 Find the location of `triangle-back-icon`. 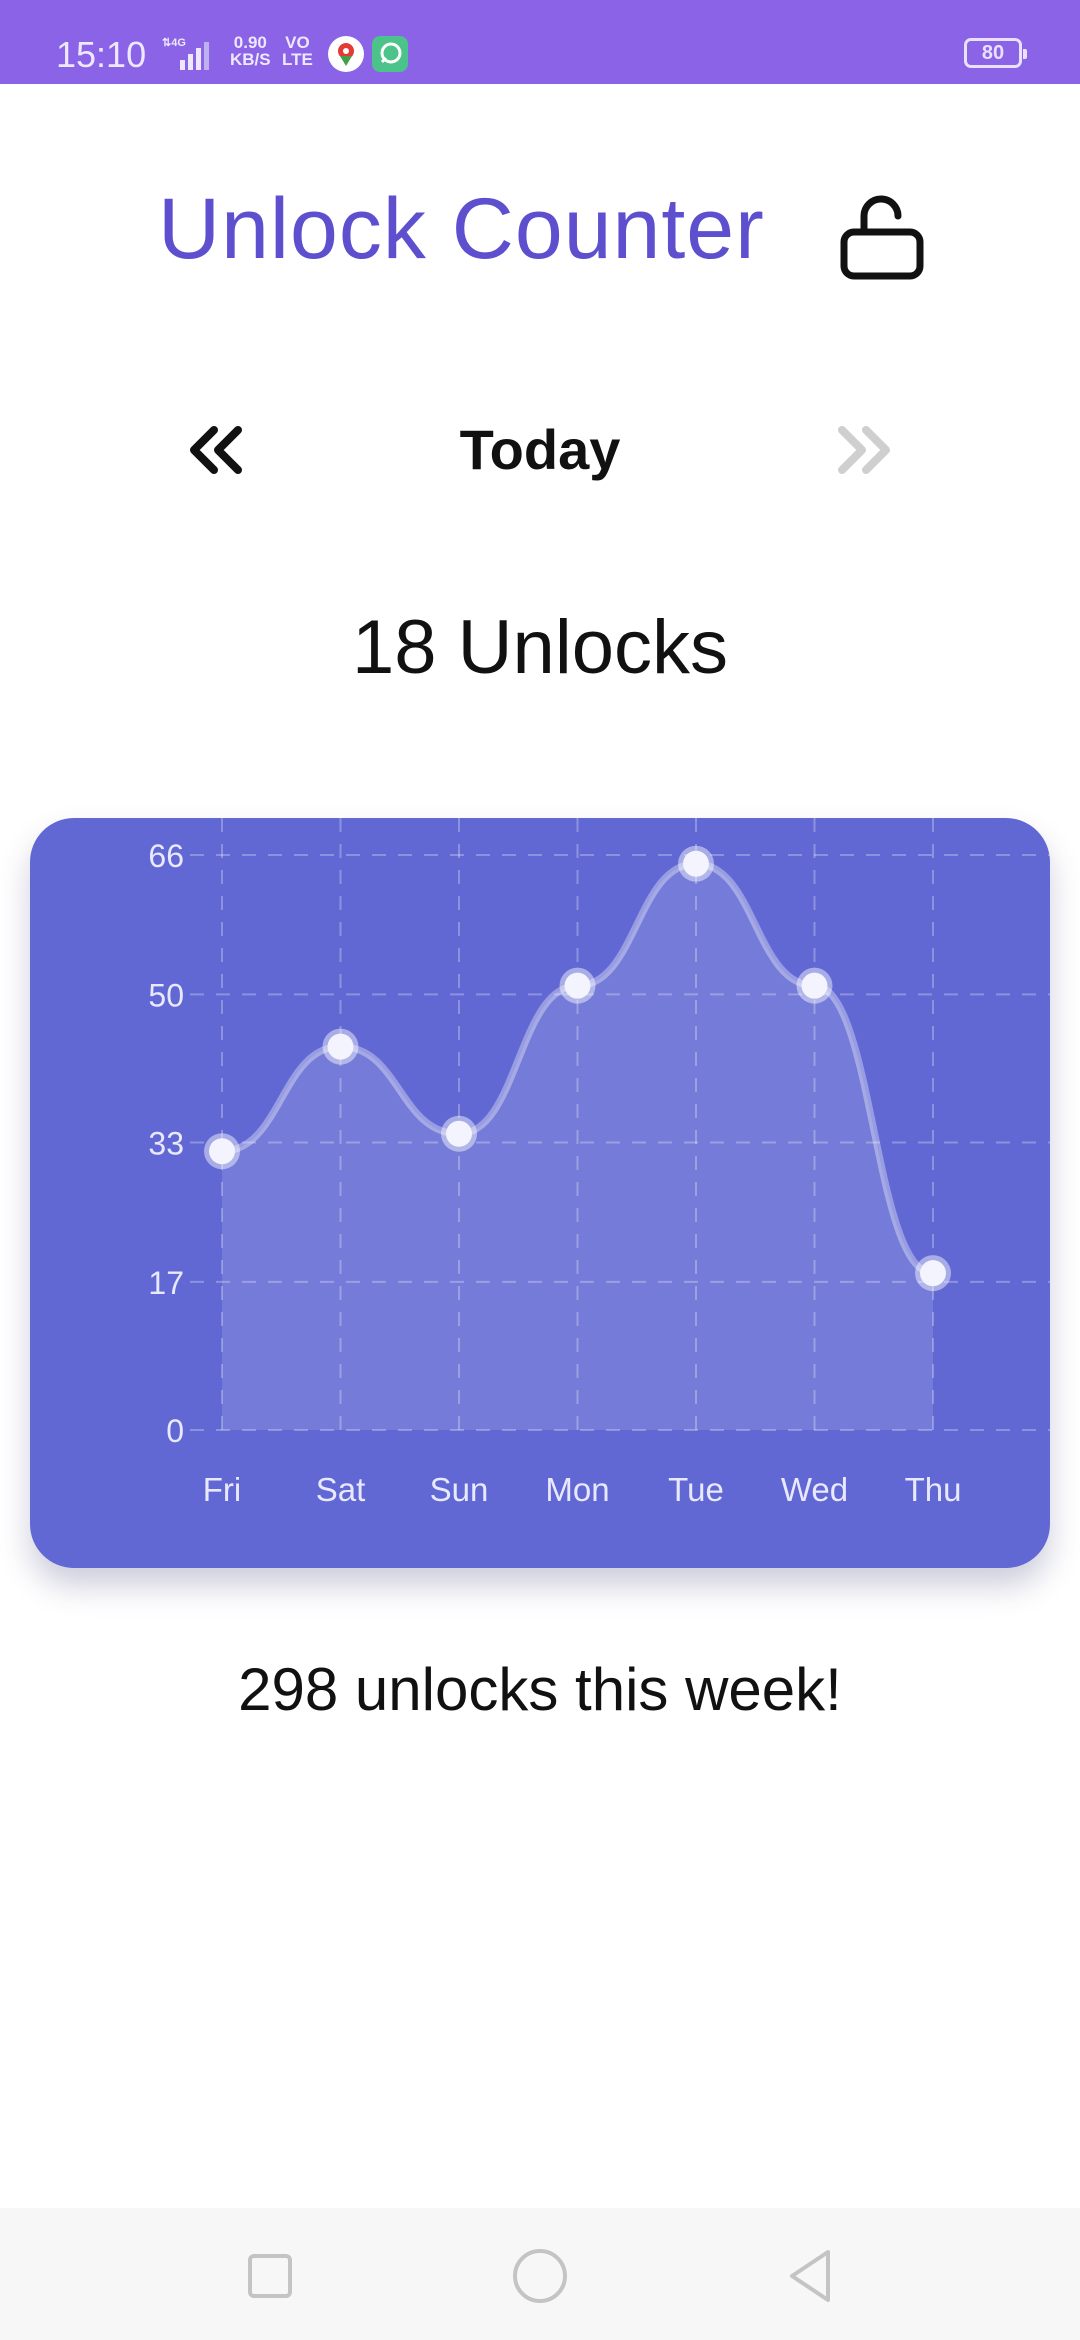

triangle-back-icon is located at coordinates (810, 2276).